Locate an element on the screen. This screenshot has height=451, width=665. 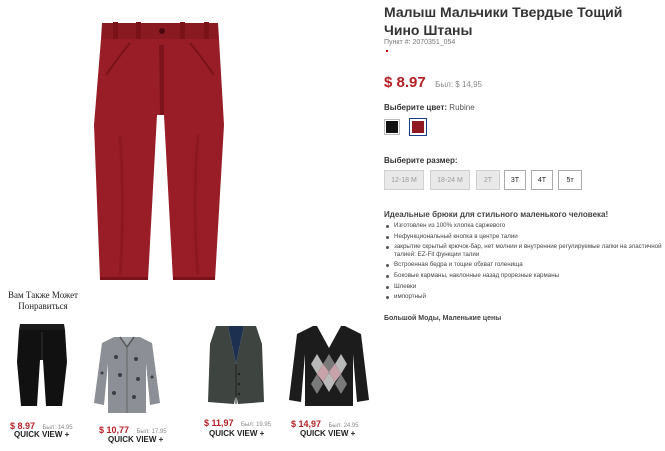
bullet-item: импортный is located at coordinates (523, 297).